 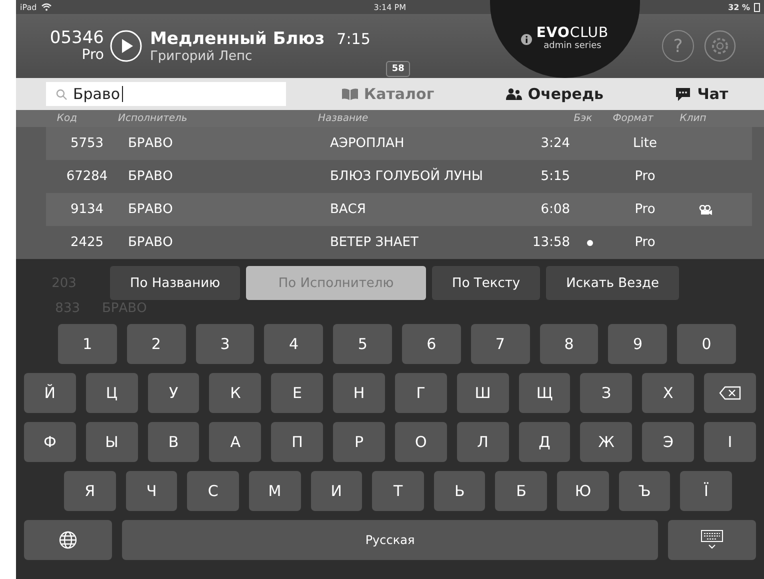 I want to click on people-icon, so click(x=514, y=94).